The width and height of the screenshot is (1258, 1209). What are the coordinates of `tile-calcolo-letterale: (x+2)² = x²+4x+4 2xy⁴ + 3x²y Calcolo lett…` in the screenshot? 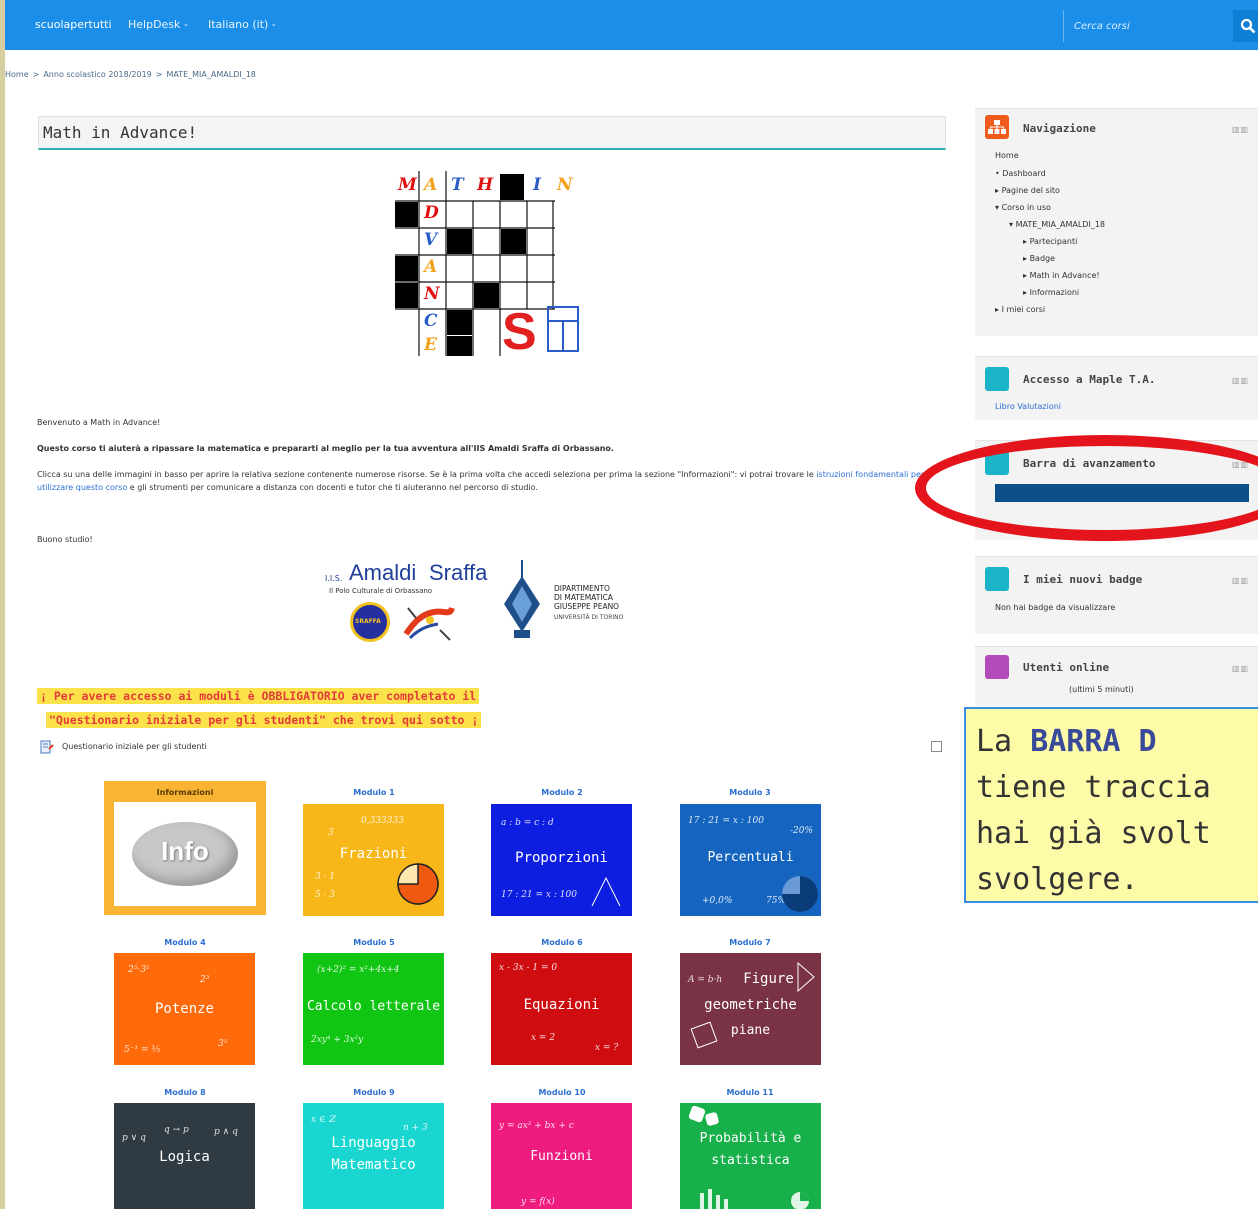 It's located at (373, 1009).